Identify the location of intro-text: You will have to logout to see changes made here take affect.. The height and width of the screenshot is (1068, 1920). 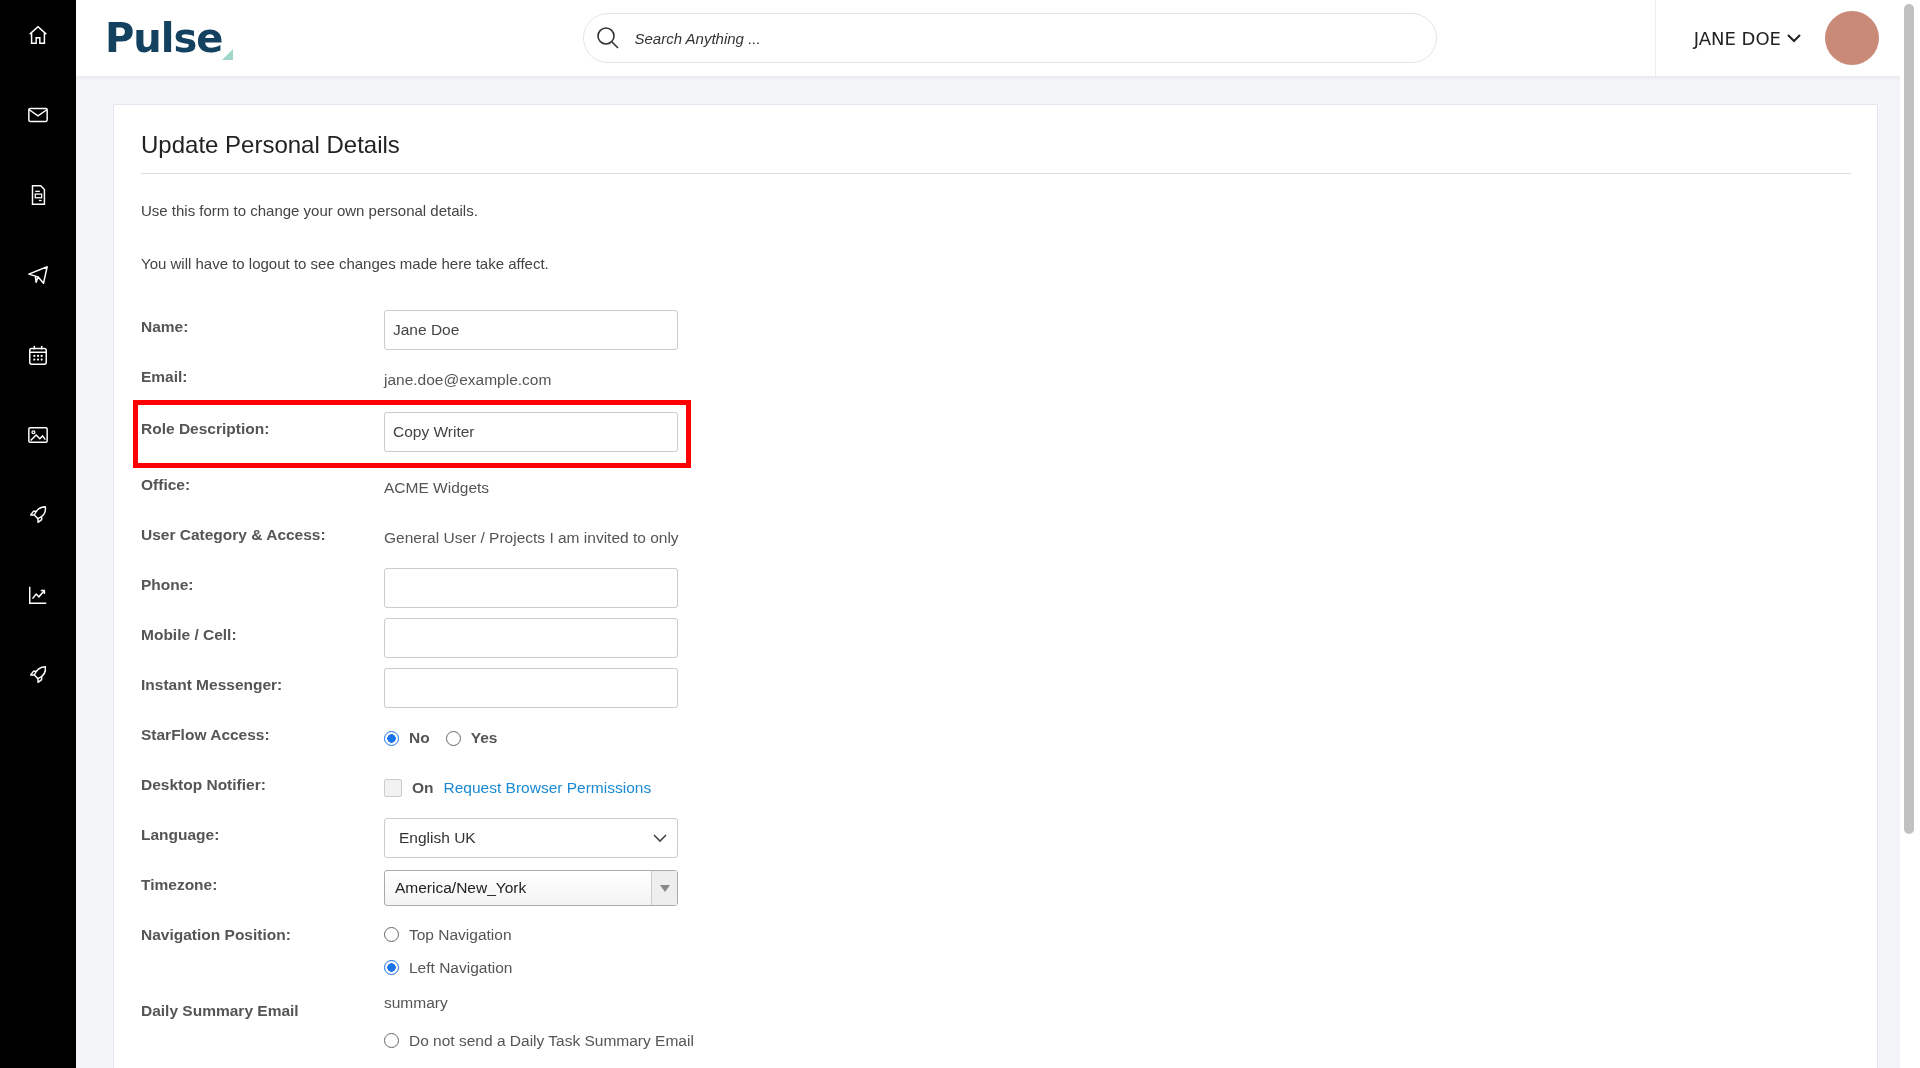
(345, 263).